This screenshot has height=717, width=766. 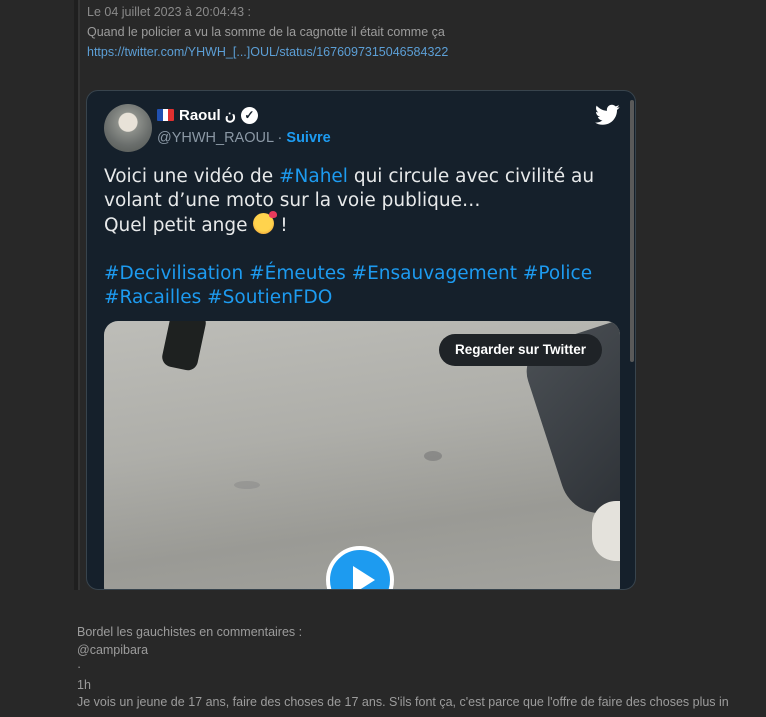 What do you see at coordinates (281, 225) in the screenshot?
I see `tweet-text-segment: !` at bounding box center [281, 225].